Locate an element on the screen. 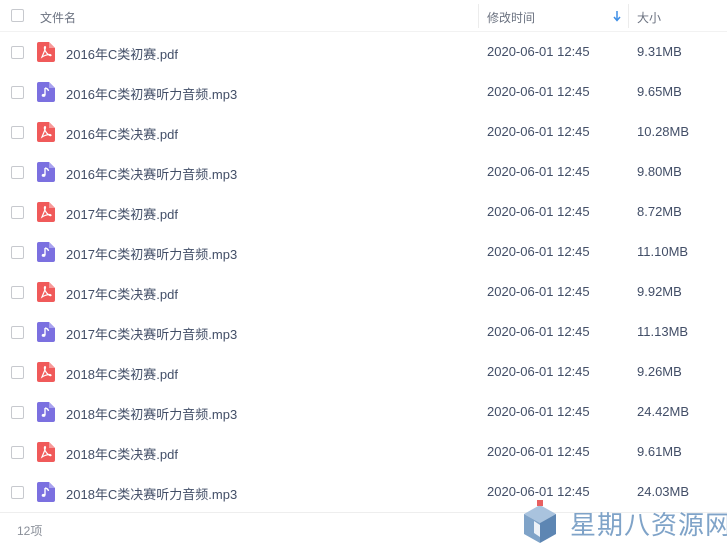 This screenshot has width=727, height=545. file-list-header: 文件名 修改时间 大小 is located at coordinates (363, 16).